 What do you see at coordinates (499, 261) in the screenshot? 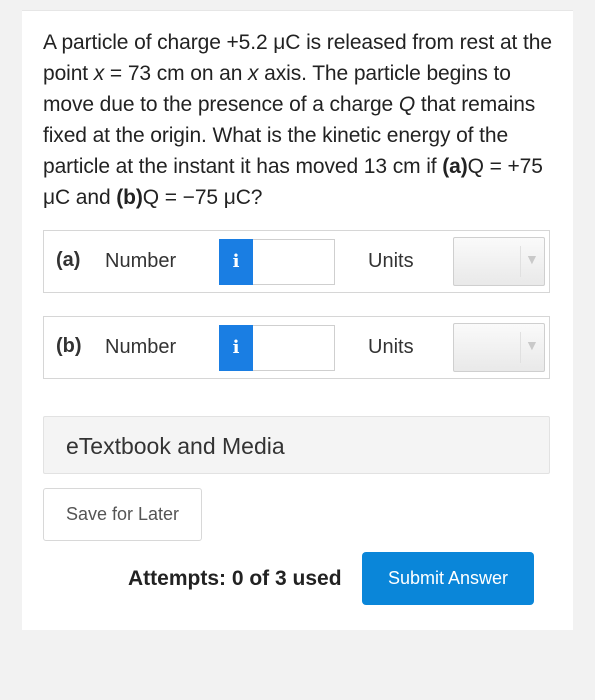
I see `units-select-a: ▼` at bounding box center [499, 261].